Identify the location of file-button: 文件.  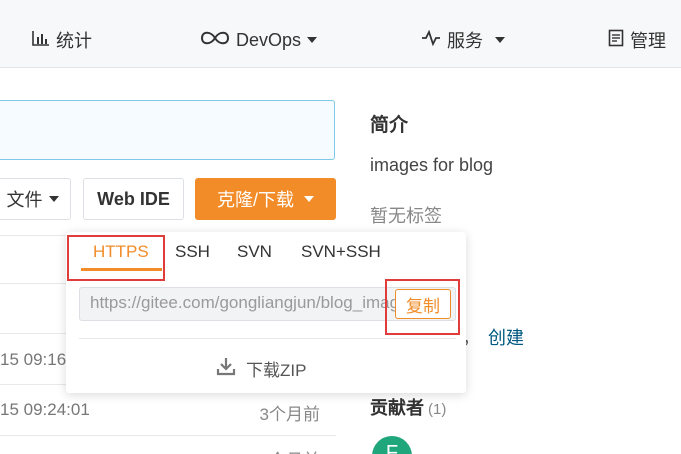
(35, 199).